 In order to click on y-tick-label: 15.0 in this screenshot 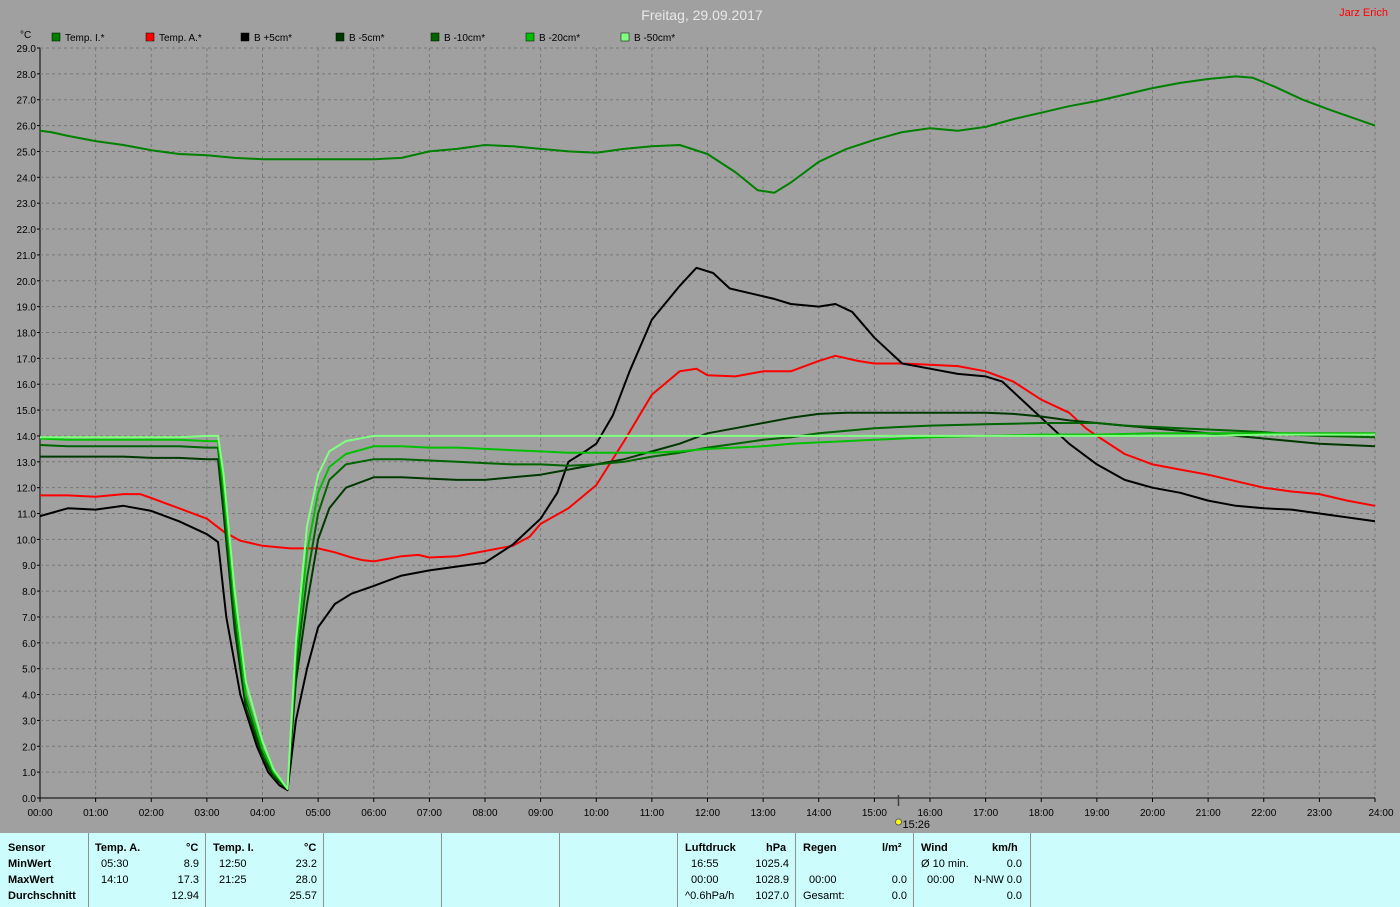, I will do `click(27, 411)`.